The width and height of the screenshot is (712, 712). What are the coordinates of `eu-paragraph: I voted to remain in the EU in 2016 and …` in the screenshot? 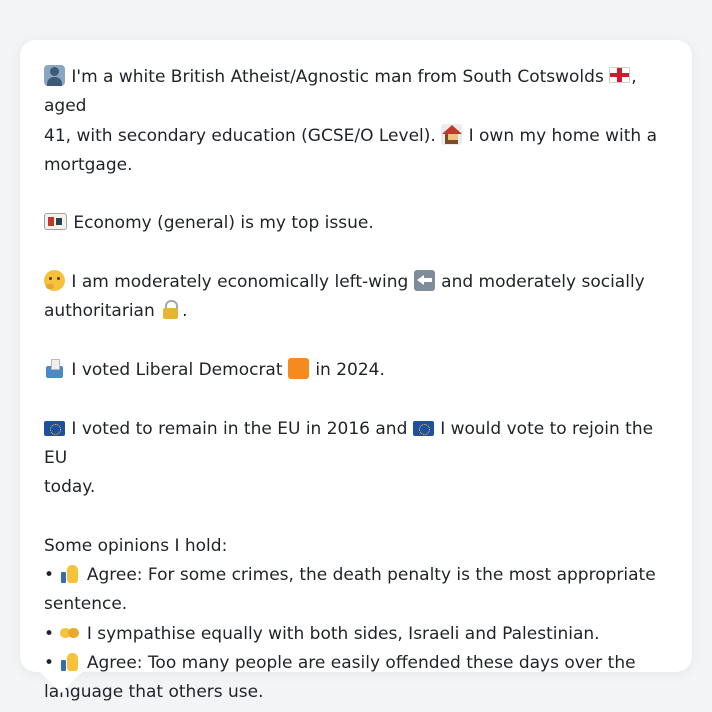 It's located at (356, 459).